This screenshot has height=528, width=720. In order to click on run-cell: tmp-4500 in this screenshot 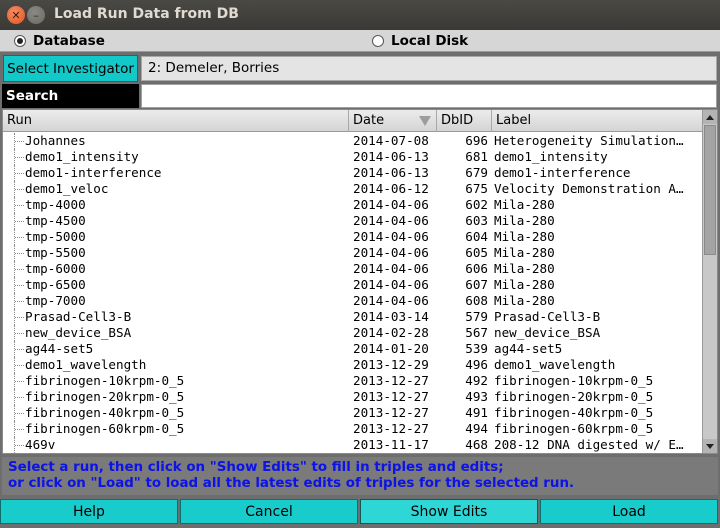, I will do `click(176, 221)`.